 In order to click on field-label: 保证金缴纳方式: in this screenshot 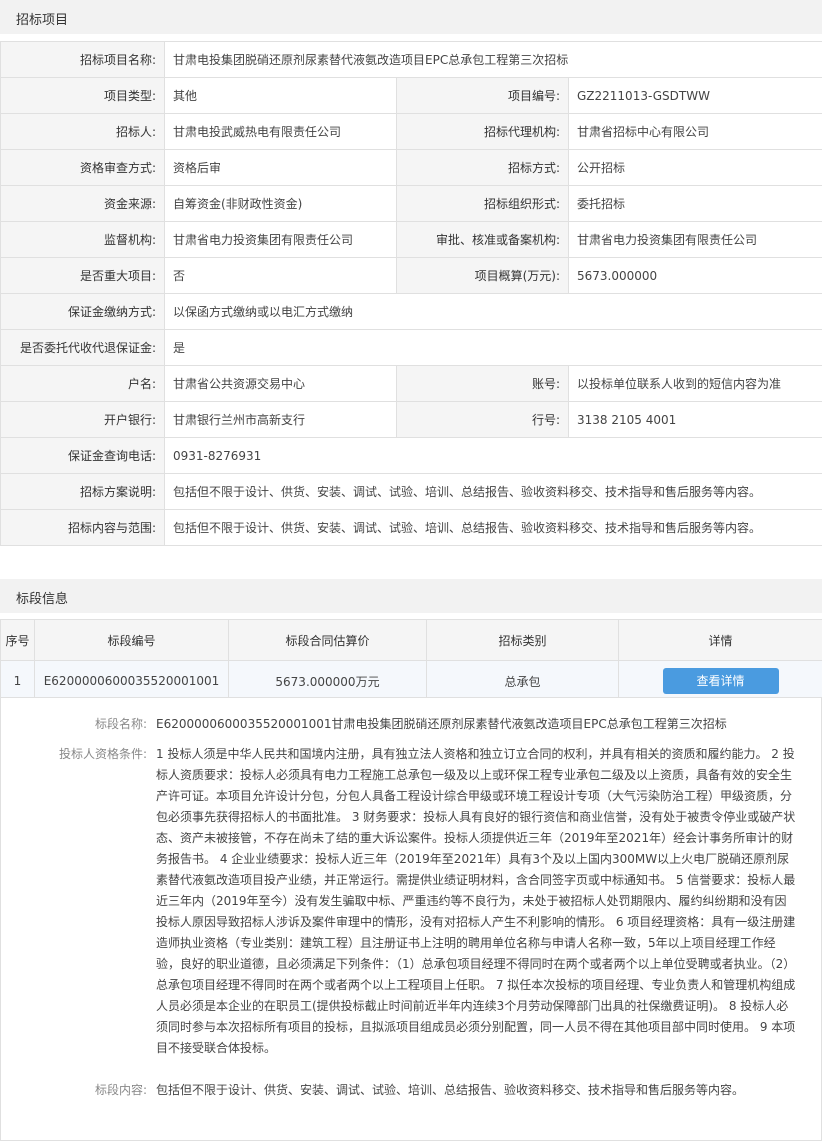, I will do `click(82, 311)`.